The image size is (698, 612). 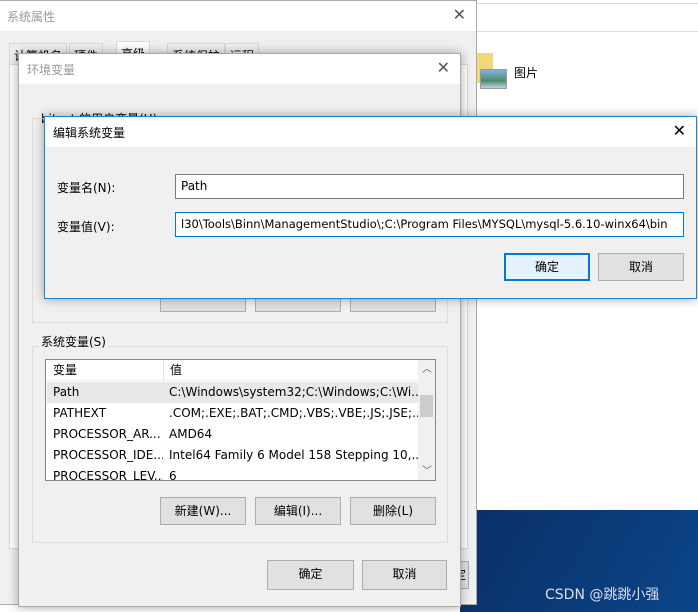 What do you see at coordinates (393, 511) in the screenshot?
I see `delete-button: 删除(L)` at bounding box center [393, 511].